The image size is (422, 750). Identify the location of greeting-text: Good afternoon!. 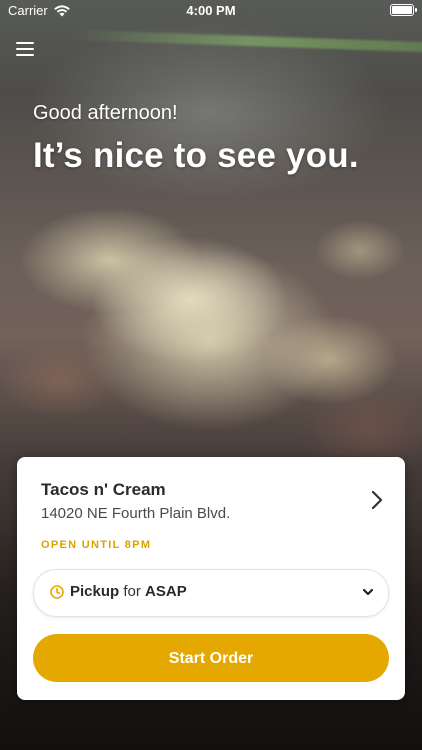
(105, 113).